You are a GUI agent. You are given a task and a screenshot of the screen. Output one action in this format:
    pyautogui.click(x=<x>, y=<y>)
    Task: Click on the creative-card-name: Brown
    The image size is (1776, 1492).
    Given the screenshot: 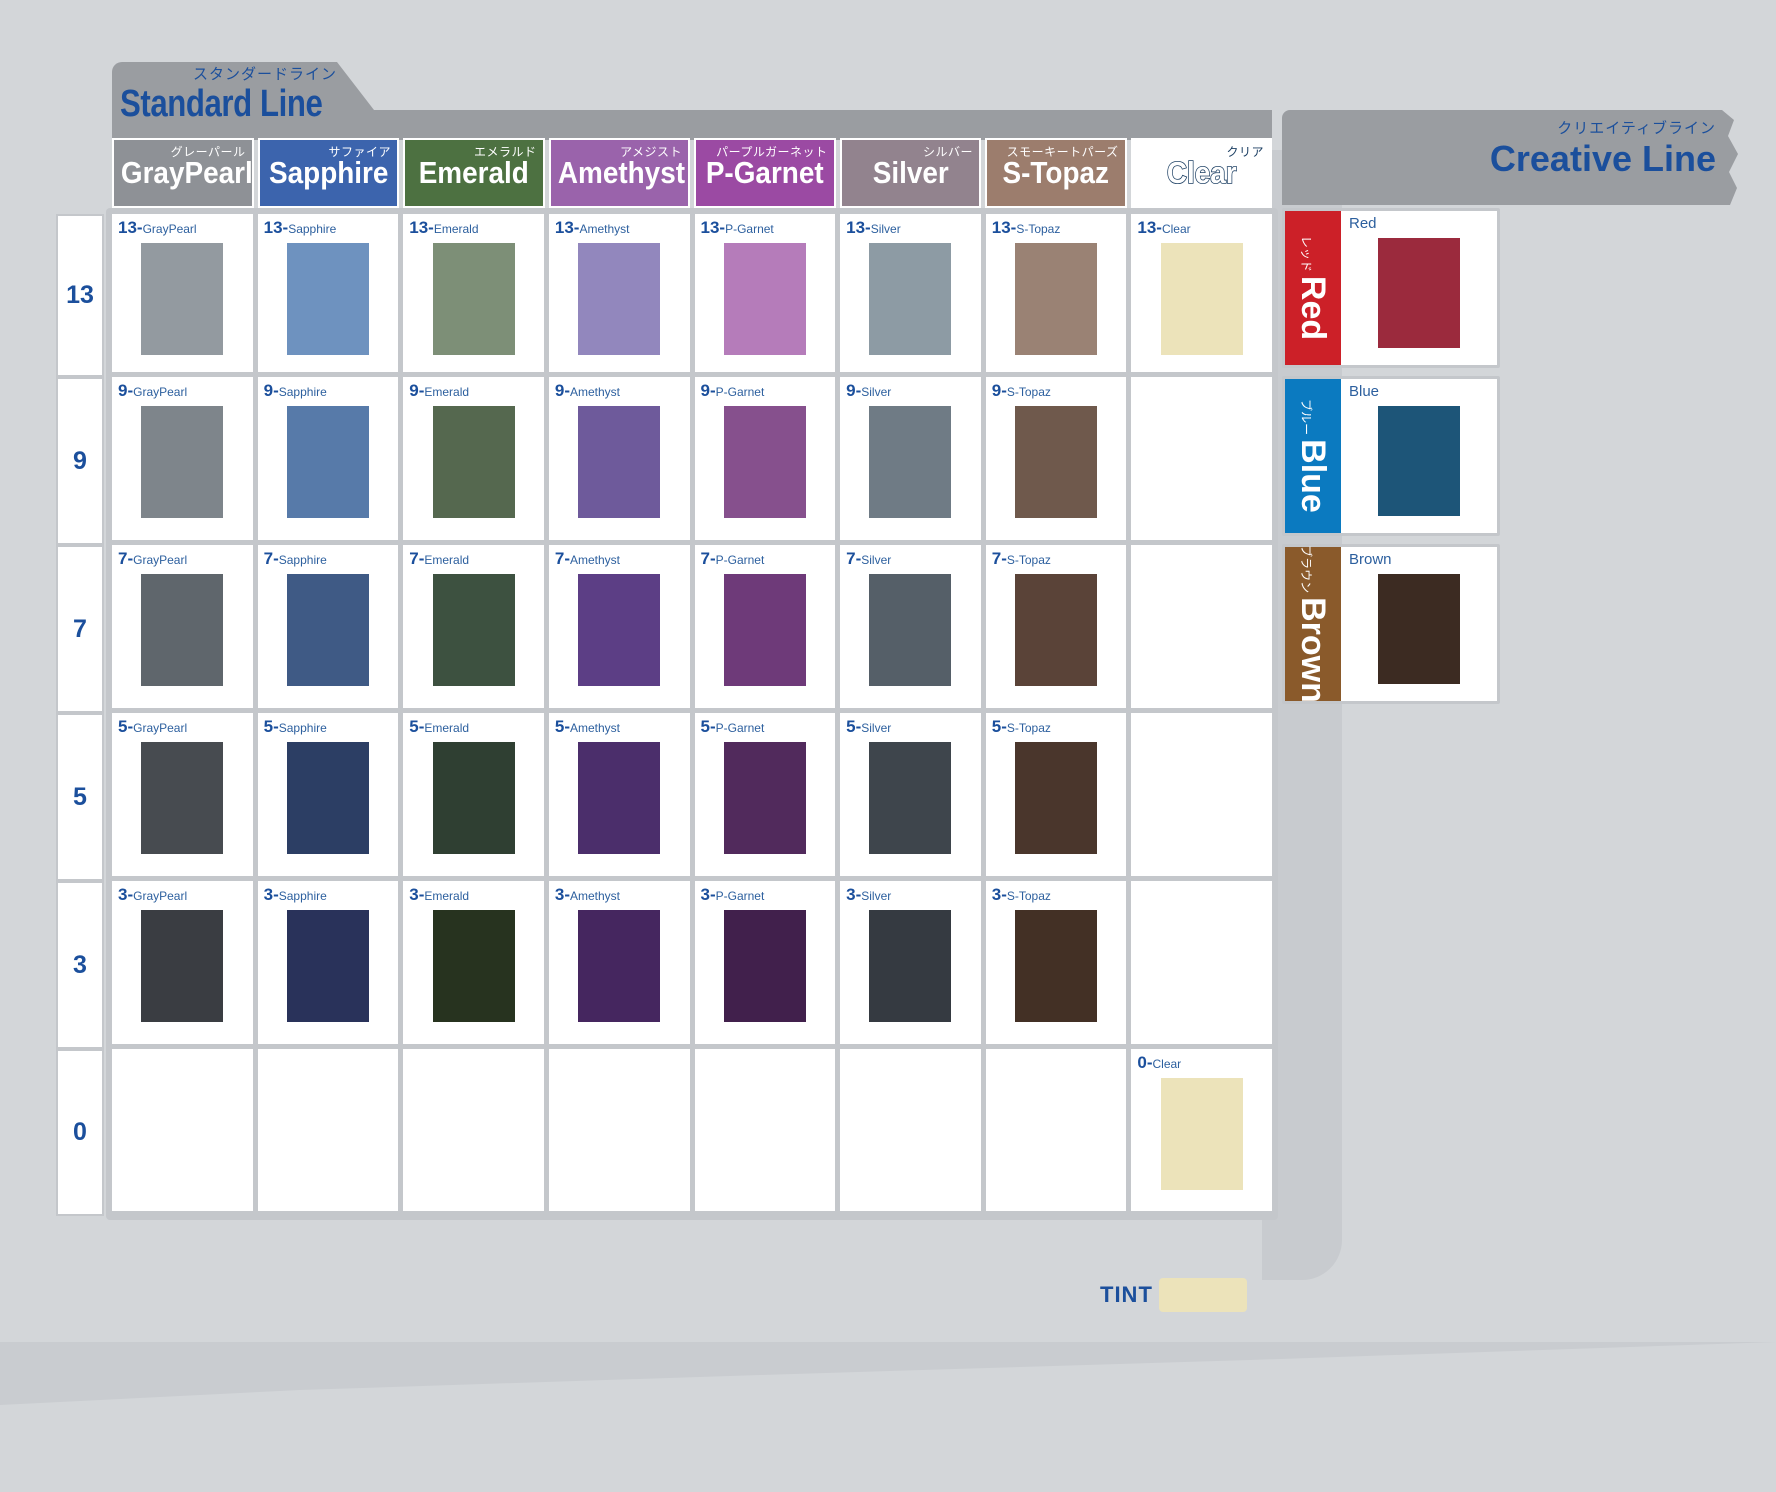 What is the action you would take?
    pyautogui.click(x=1313, y=650)
    